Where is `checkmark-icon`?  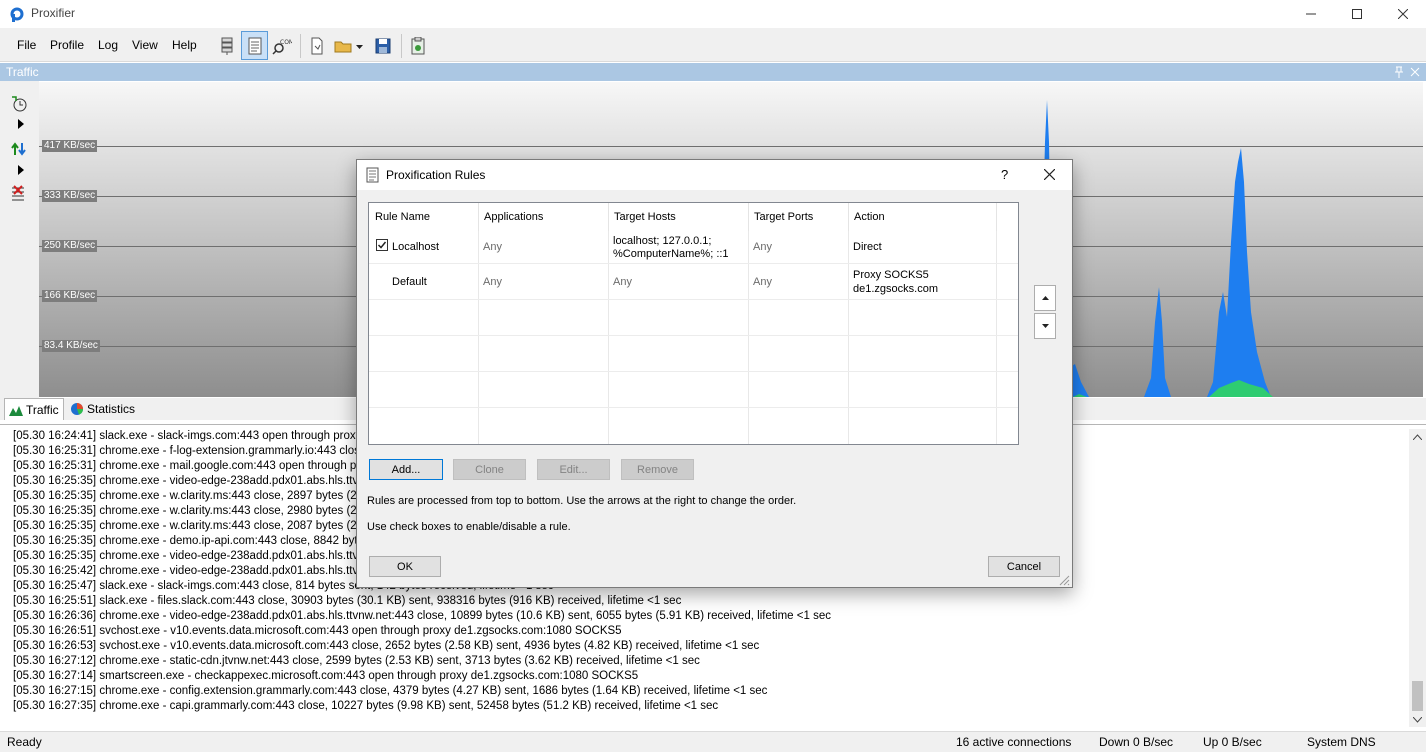 checkmark-icon is located at coordinates (382, 245).